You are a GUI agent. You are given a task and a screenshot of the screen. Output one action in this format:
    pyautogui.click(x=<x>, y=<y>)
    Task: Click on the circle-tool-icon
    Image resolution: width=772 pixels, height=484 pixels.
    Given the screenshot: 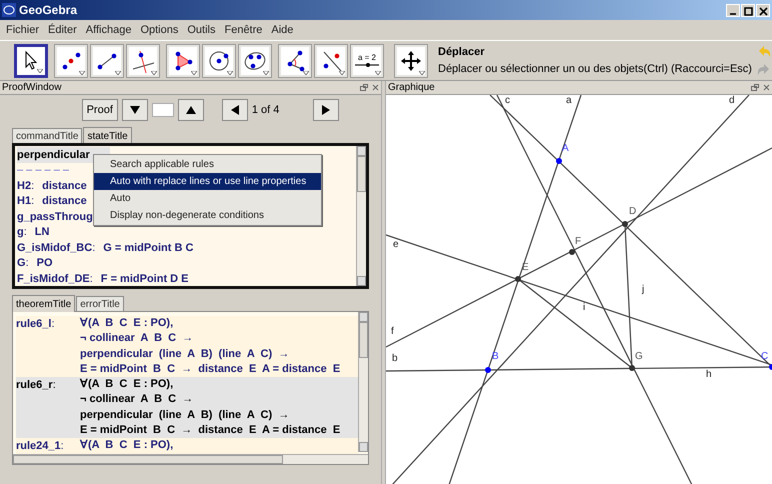 What is the action you would take?
    pyautogui.click(x=219, y=60)
    